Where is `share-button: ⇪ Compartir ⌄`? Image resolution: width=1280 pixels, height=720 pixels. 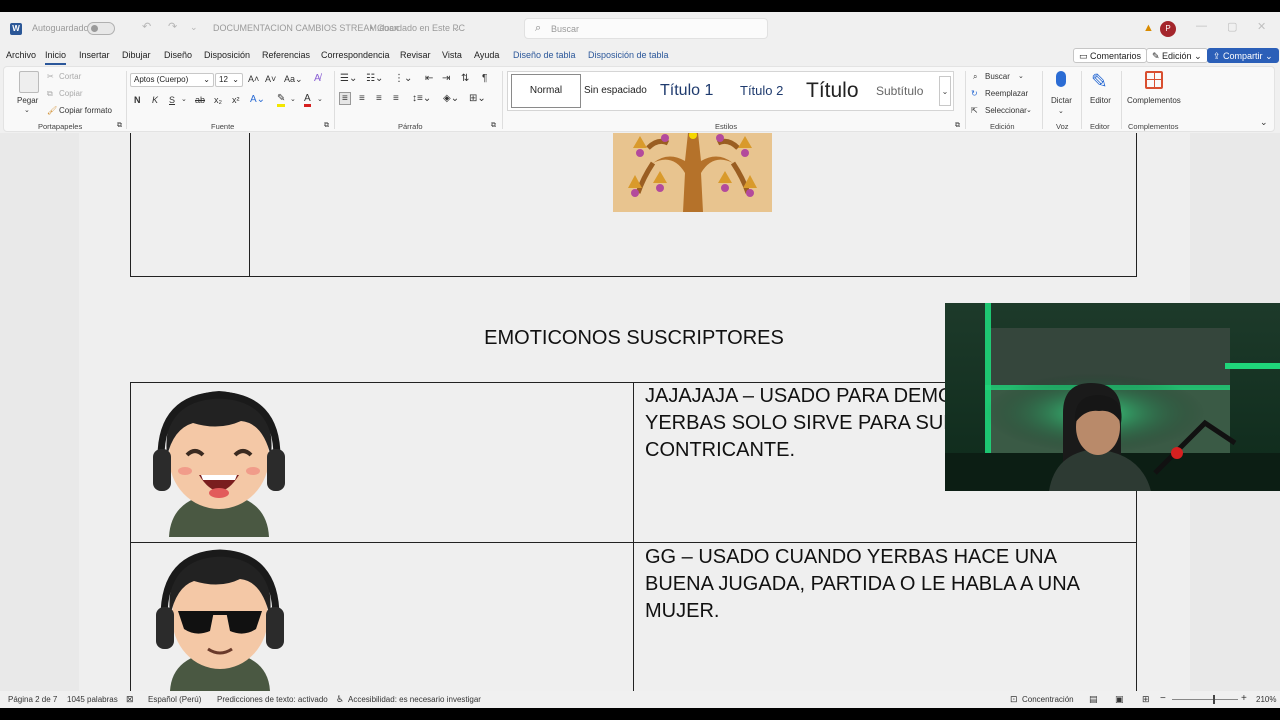
share-button: ⇪ Compartir ⌄ is located at coordinates (1243, 55).